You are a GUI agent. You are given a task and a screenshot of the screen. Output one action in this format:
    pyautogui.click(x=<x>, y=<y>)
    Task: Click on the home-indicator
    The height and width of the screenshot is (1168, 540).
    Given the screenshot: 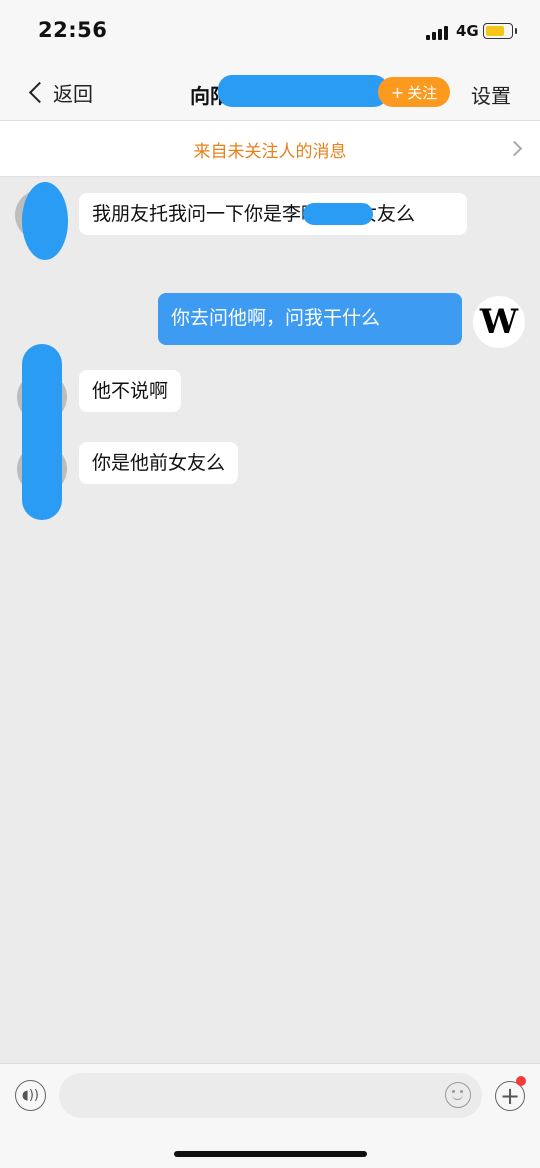 What is the action you would take?
    pyautogui.click(x=270, y=1154)
    